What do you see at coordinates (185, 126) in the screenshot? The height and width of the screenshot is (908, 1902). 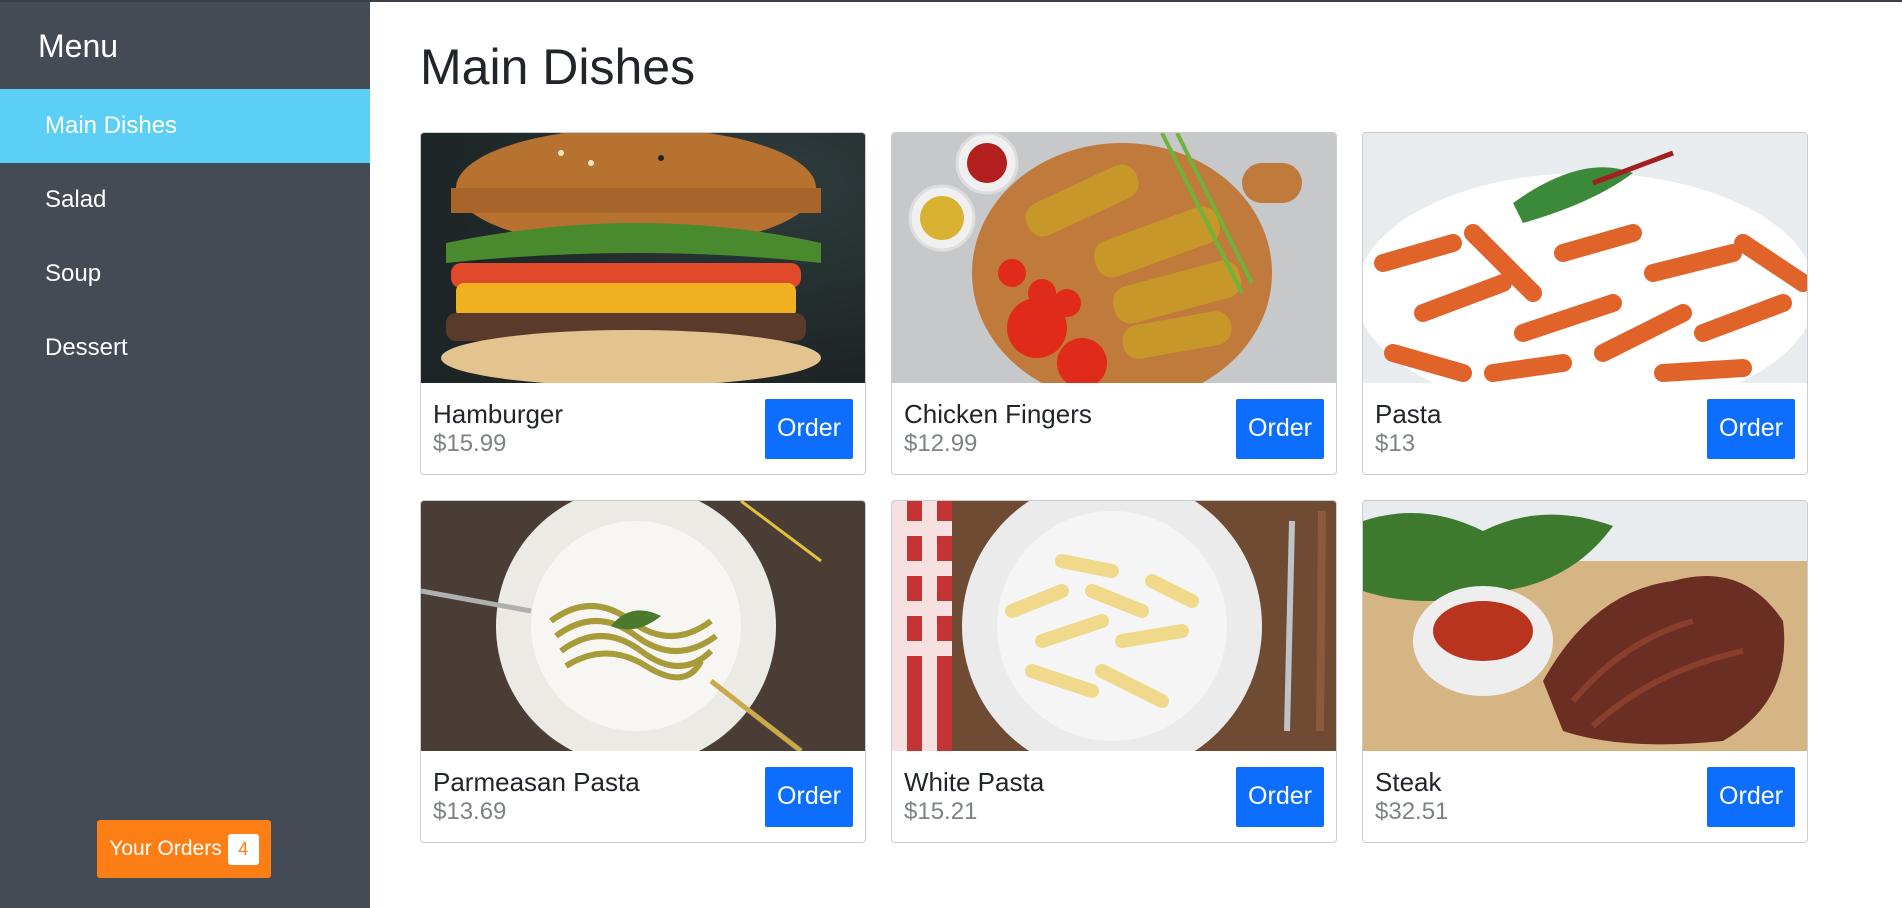 I see `sidebar-item-main-dishes: Main Dishes` at bounding box center [185, 126].